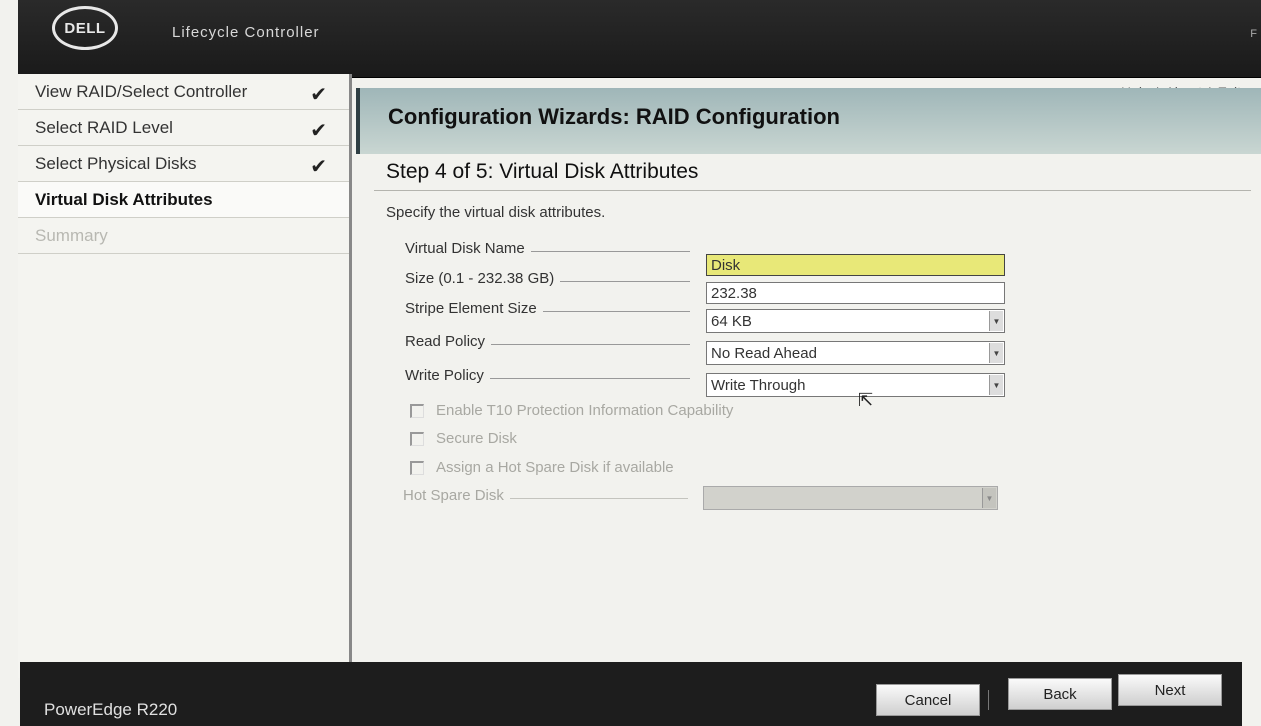 The width and height of the screenshot is (1261, 726). I want to click on hot-spare-disk-select: ▼, so click(850, 498).